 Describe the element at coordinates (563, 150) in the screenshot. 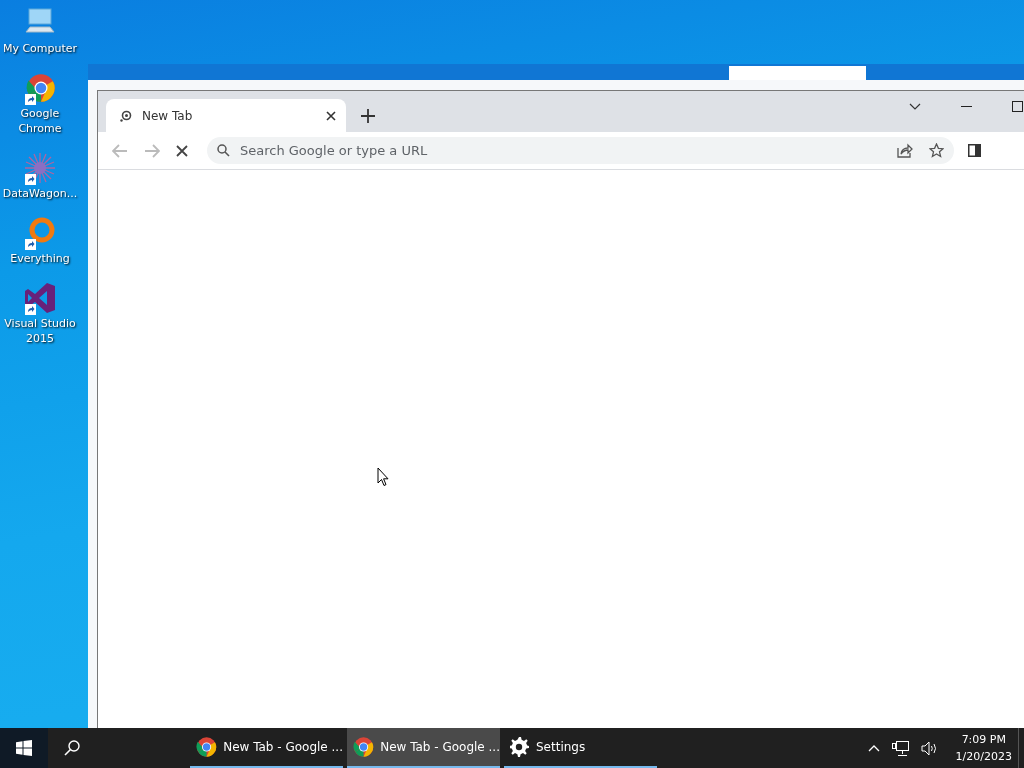

I see `address-field: Search Google or type a URL` at that location.